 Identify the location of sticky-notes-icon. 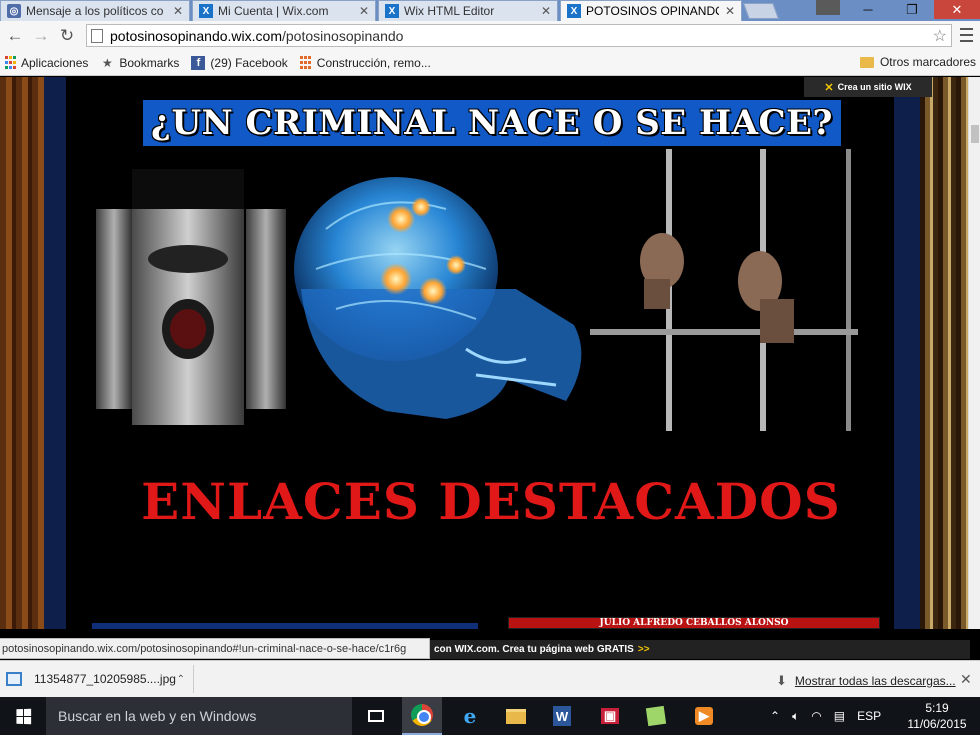
(656, 716).